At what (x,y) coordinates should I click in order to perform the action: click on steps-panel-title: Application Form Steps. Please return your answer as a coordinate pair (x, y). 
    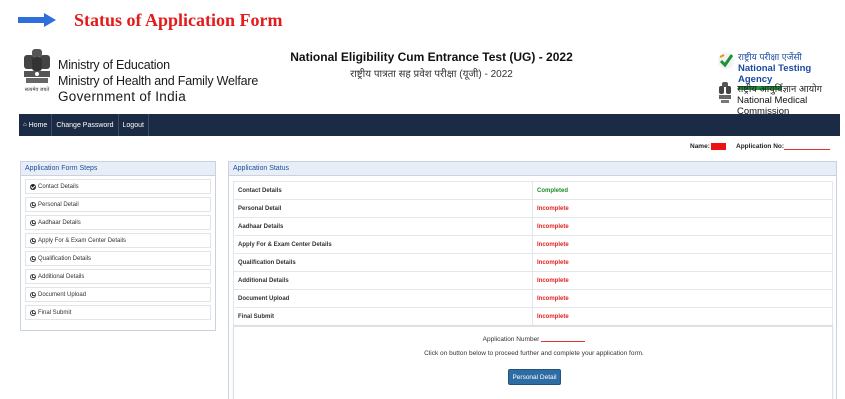
    Looking at the image, I should click on (118, 169).